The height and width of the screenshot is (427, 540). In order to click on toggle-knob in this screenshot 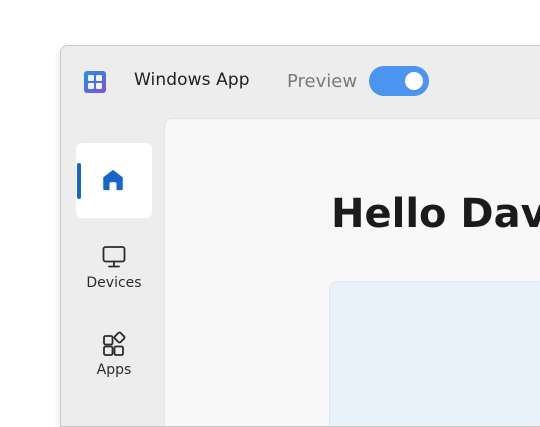, I will do `click(414, 81)`.